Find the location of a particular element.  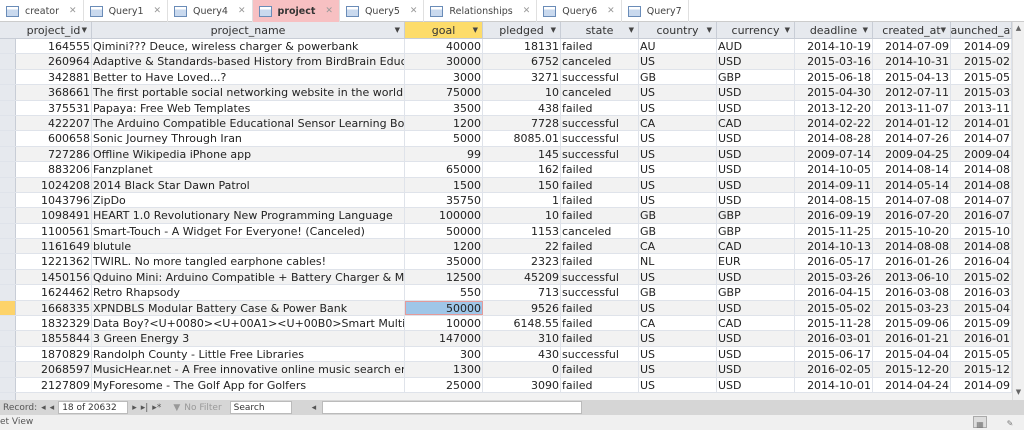

cell-project_id: 422207 is located at coordinates (54, 123).